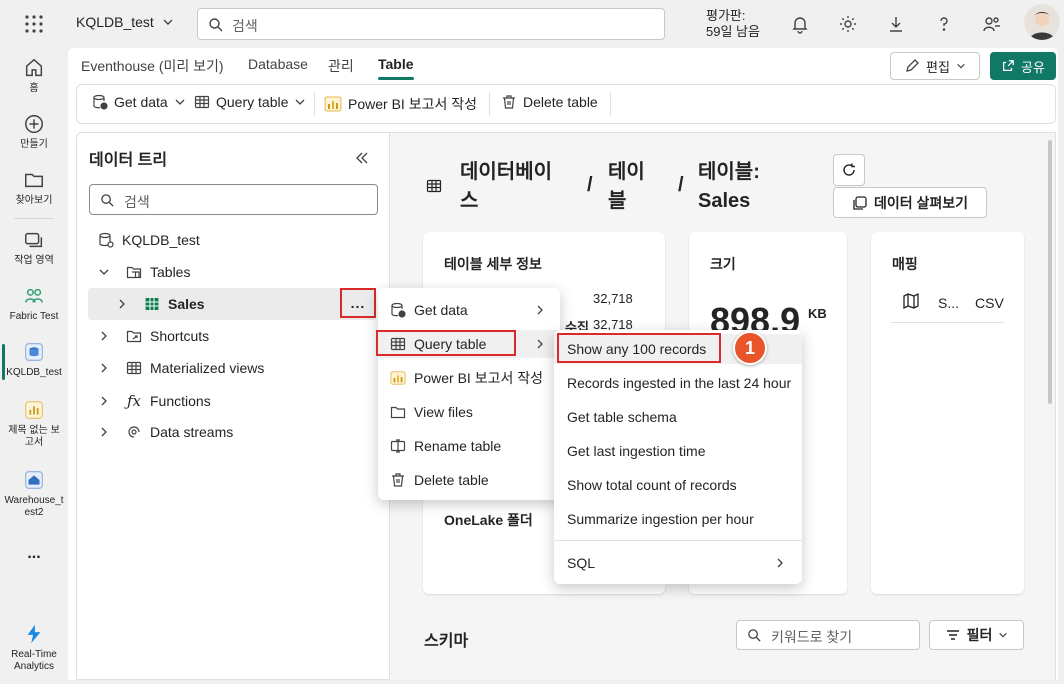  I want to click on query-table-button: Query table, so click(250, 102).